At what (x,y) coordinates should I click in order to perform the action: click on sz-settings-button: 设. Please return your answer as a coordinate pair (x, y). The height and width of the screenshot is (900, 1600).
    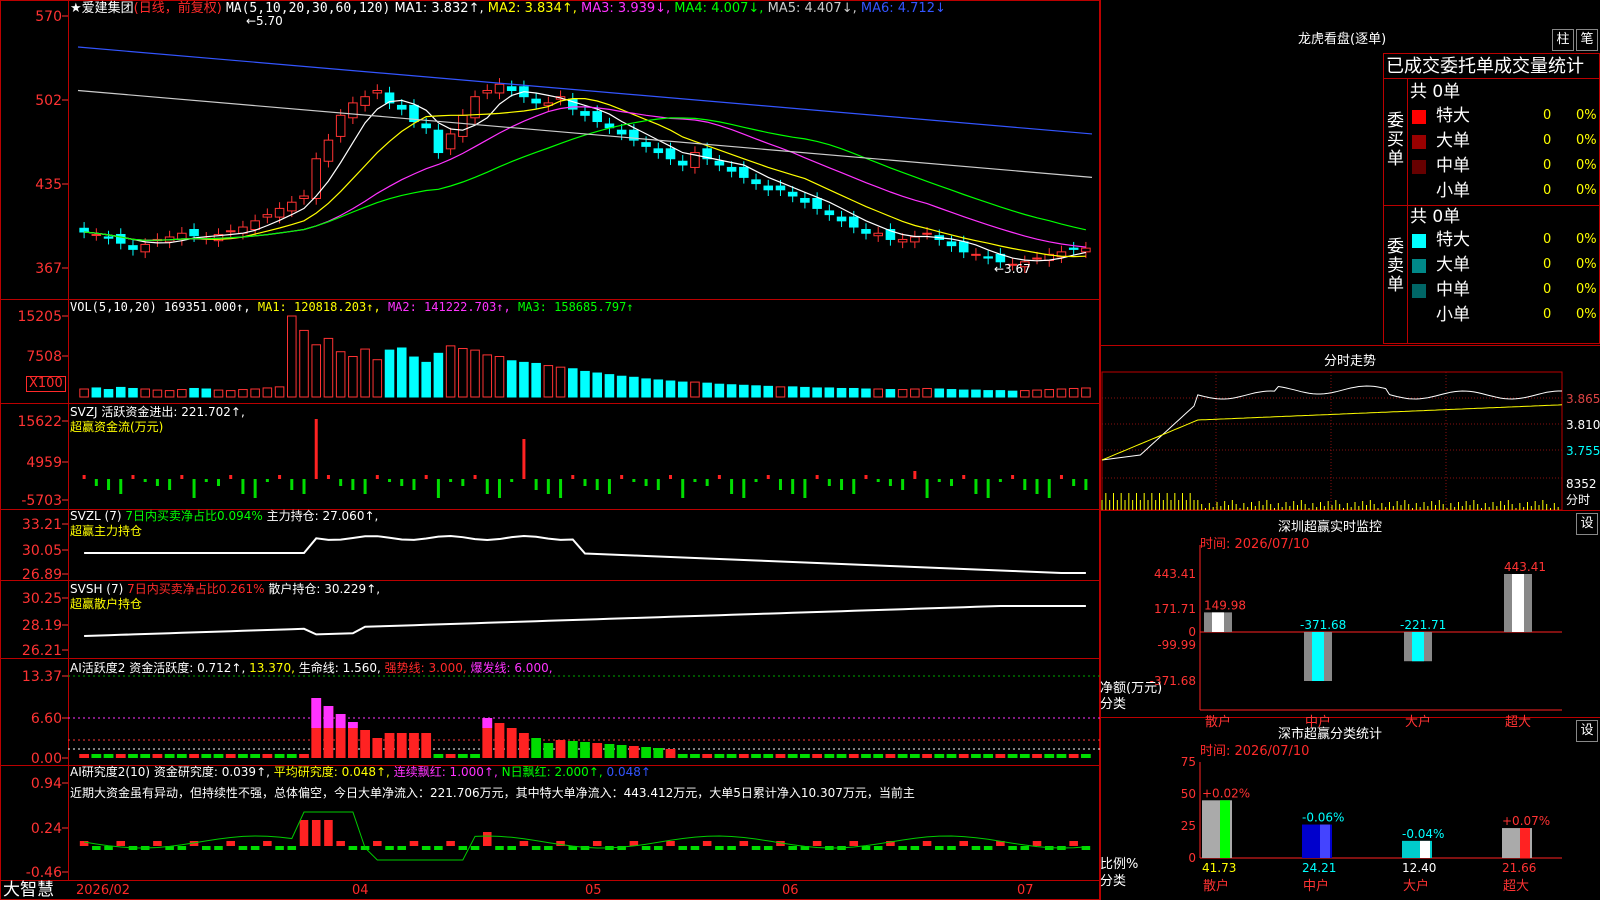
    Looking at the image, I should click on (1587, 524).